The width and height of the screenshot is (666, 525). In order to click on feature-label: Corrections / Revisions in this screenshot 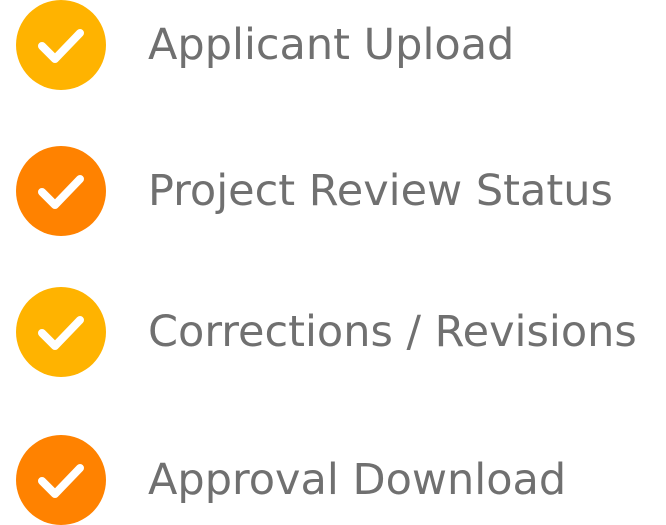, I will do `click(392, 331)`.